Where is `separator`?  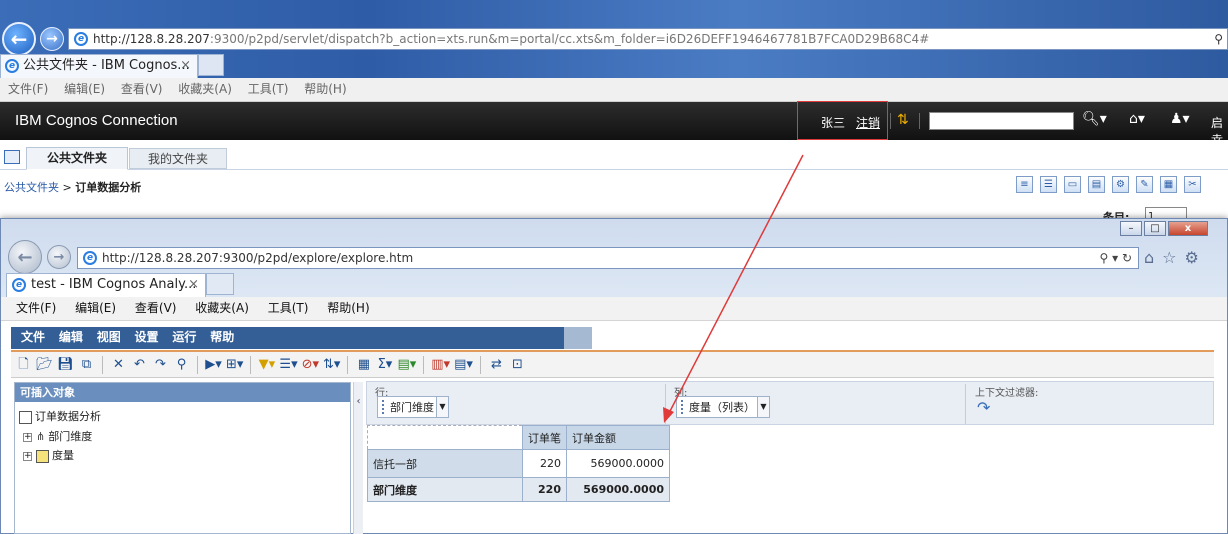
separator is located at coordinates (480, 364).